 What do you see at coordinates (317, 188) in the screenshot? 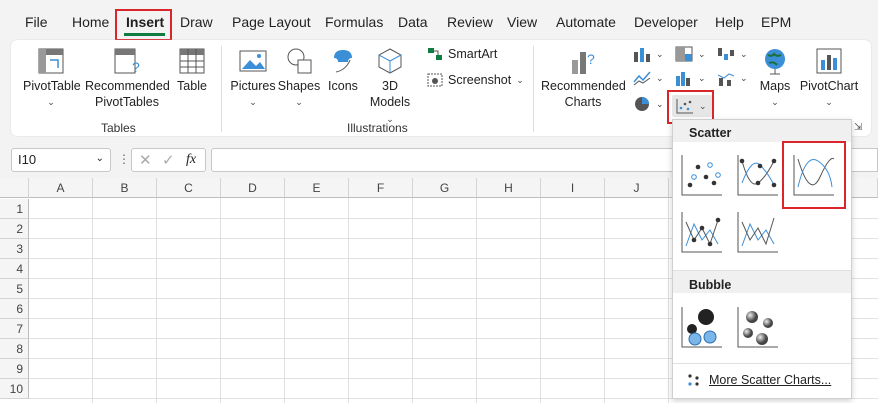
I see `column-header: E` at bounding box center [317, 188].